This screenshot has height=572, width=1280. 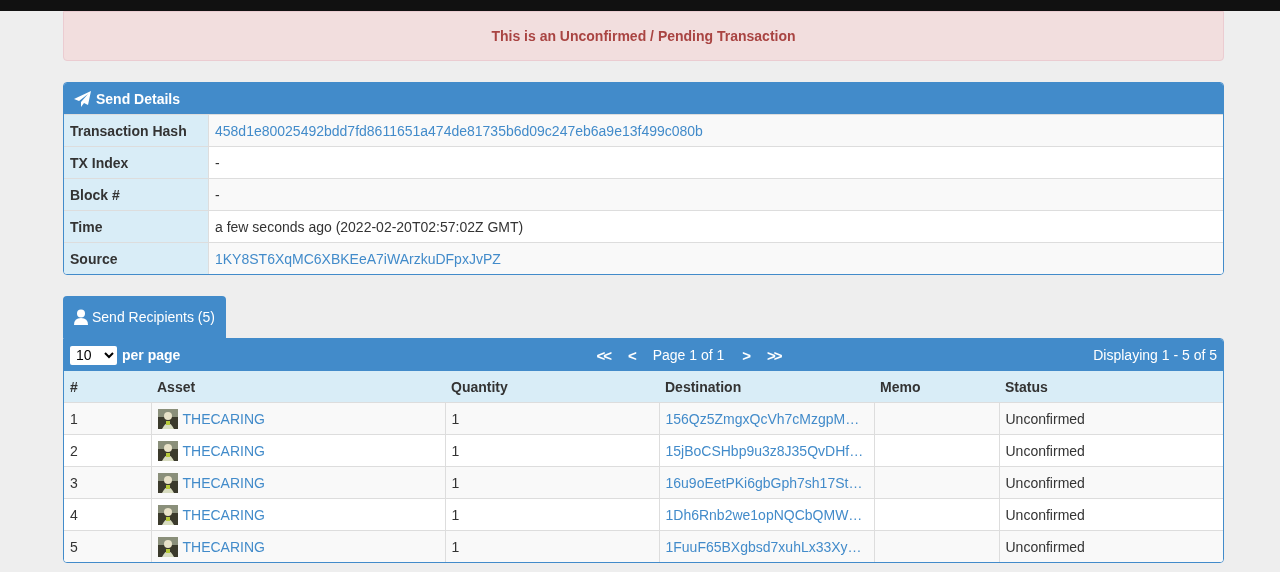 What do you see at coordinates (107, 546) in the screenshot?
I see `table-cell: 5` at bounding box center [107, 546].